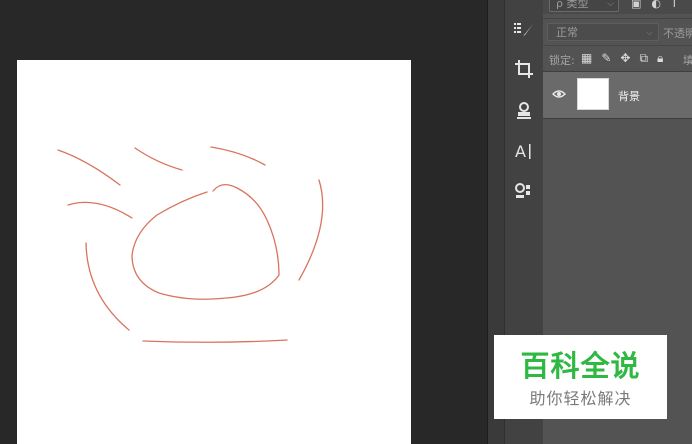  I want to click on layer-filter-row: ρ 类型 ⌵ ▣◐T, so click(617, 7).